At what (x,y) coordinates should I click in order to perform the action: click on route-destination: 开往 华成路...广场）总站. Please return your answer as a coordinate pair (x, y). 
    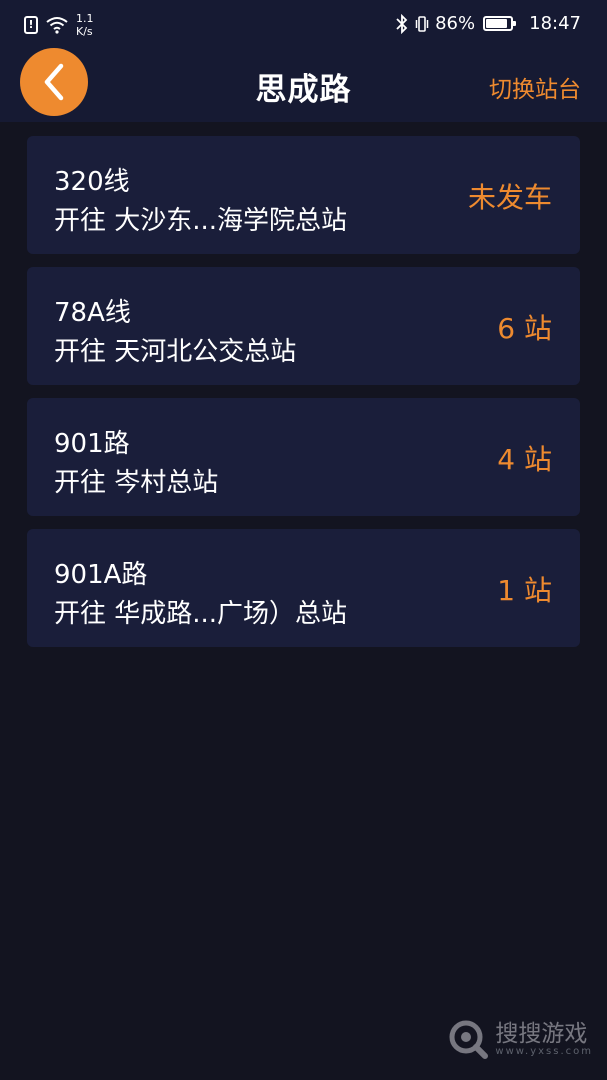
    Looking at the image, I should click on (201, 614).